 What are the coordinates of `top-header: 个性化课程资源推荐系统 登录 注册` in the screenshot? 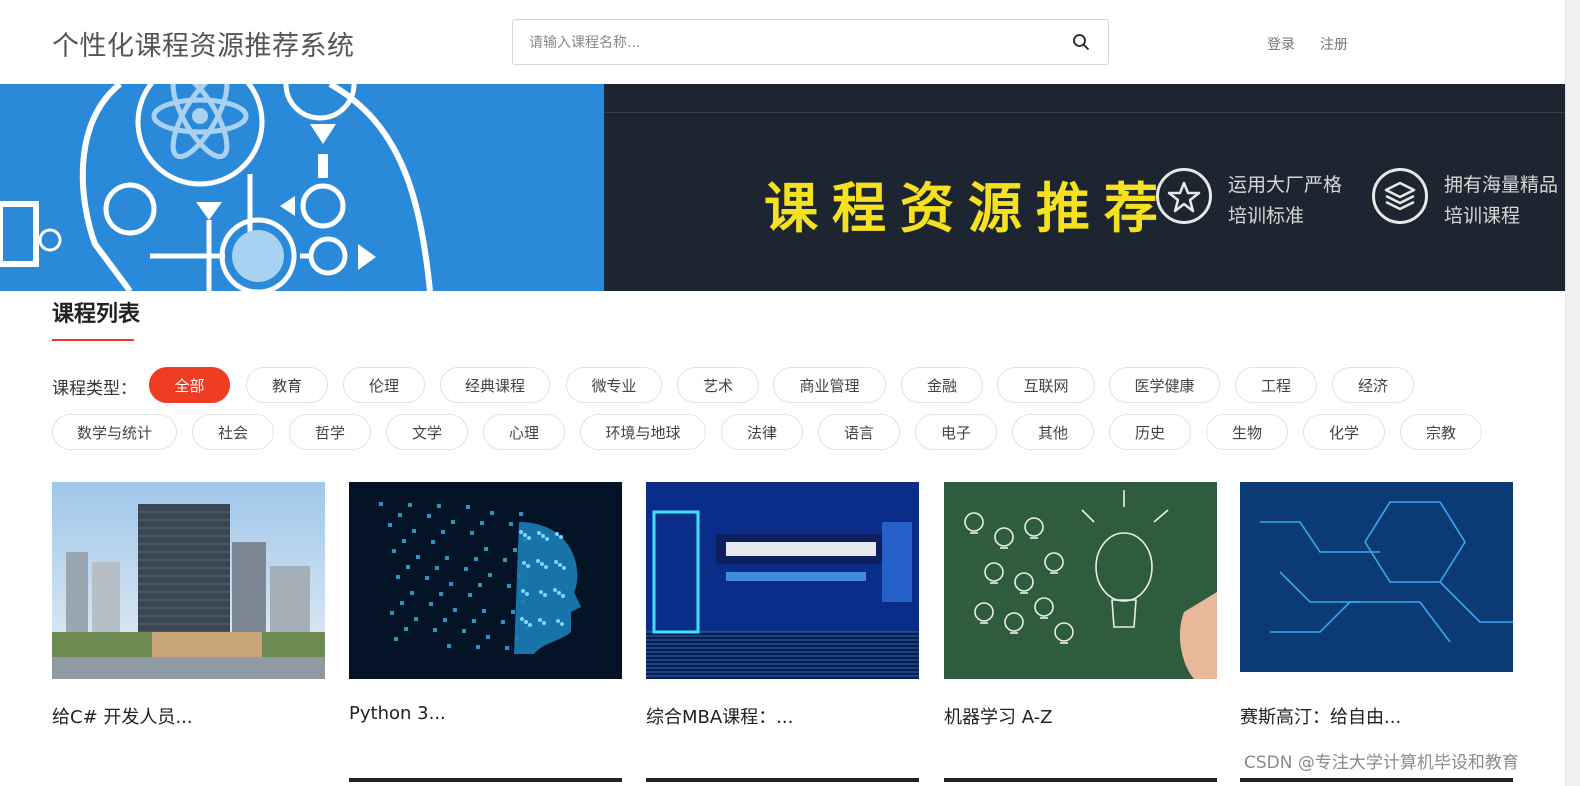 It's located at (782, 42).